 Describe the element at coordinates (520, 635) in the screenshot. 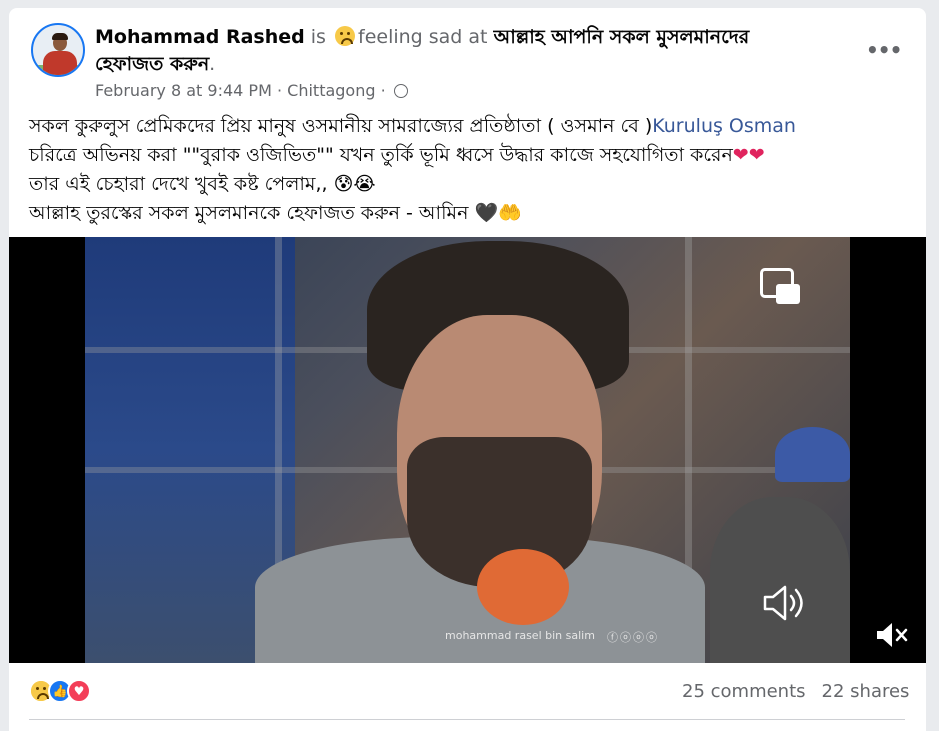

I see `video-watermark: mohammad rasel bin salim` at that location.